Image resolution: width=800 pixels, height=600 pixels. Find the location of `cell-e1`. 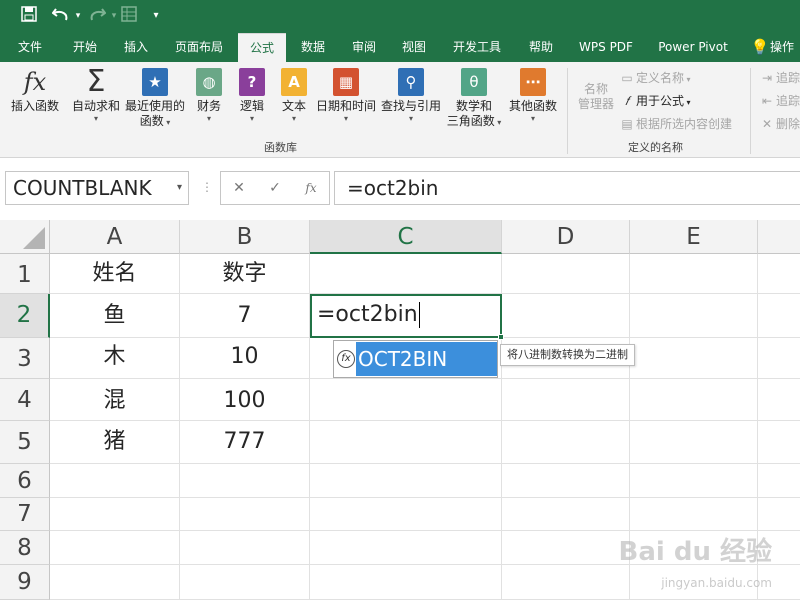

cell-e1 is located at coordinates (694, 274).